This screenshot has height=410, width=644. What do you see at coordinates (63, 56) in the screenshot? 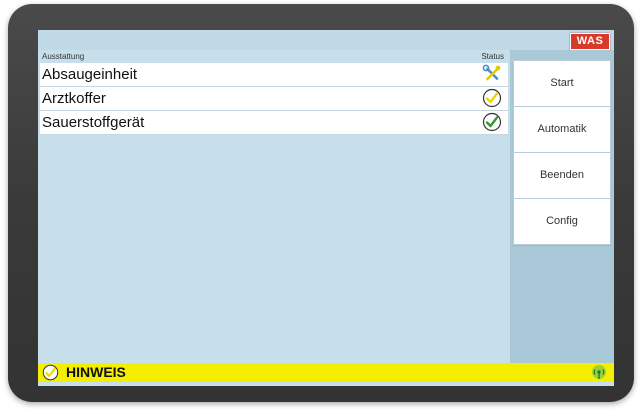
I see `column-header-ausstattung: Ausstattung` at bounding box center [63, 56].